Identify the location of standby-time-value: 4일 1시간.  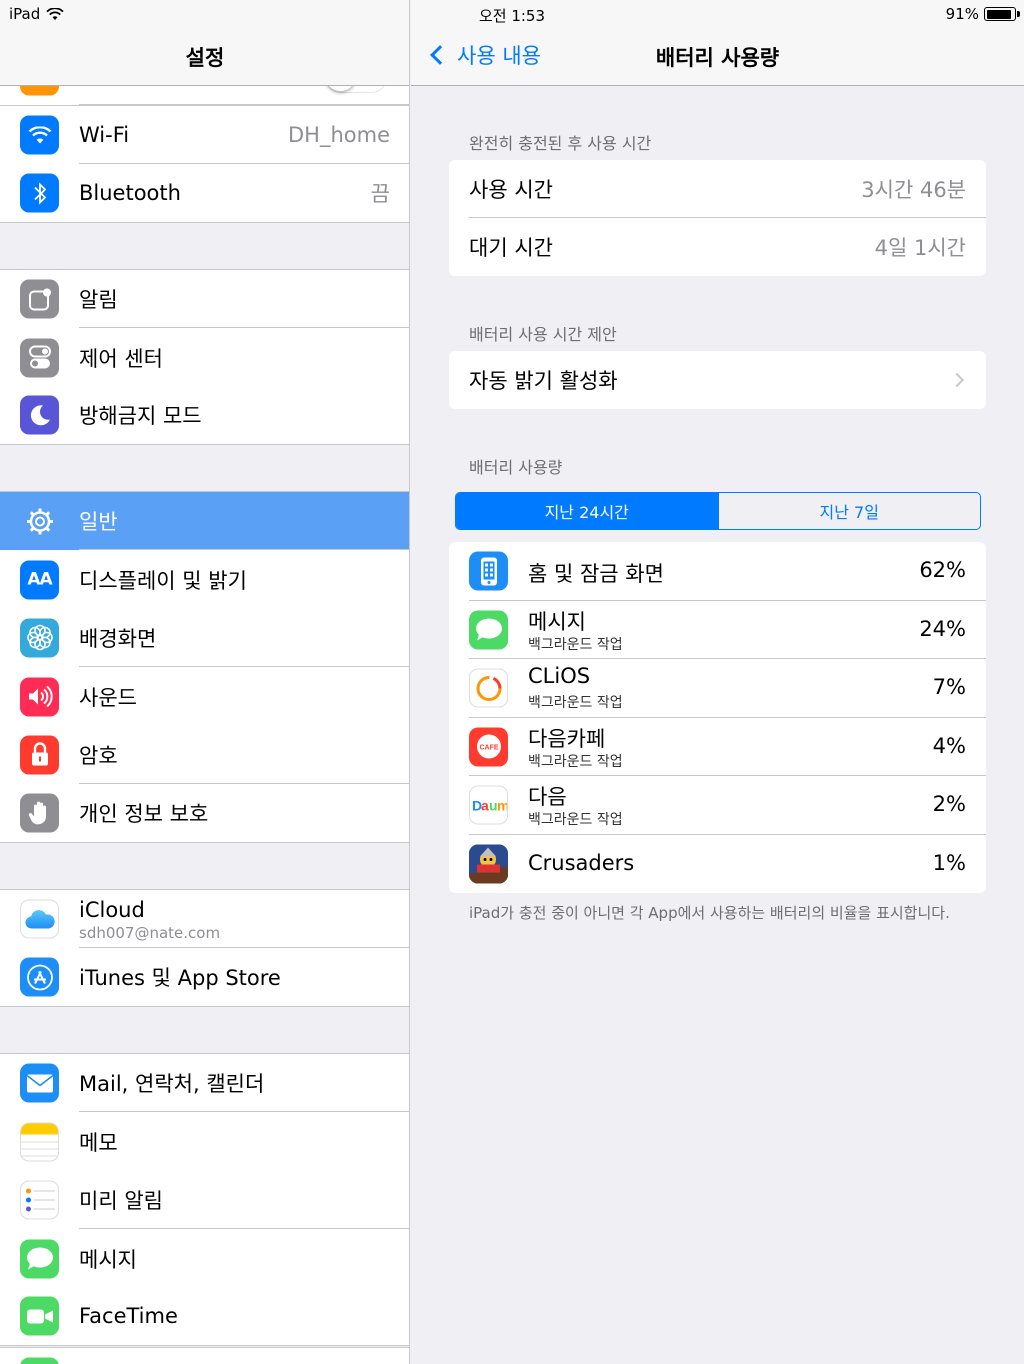
(920, 248).